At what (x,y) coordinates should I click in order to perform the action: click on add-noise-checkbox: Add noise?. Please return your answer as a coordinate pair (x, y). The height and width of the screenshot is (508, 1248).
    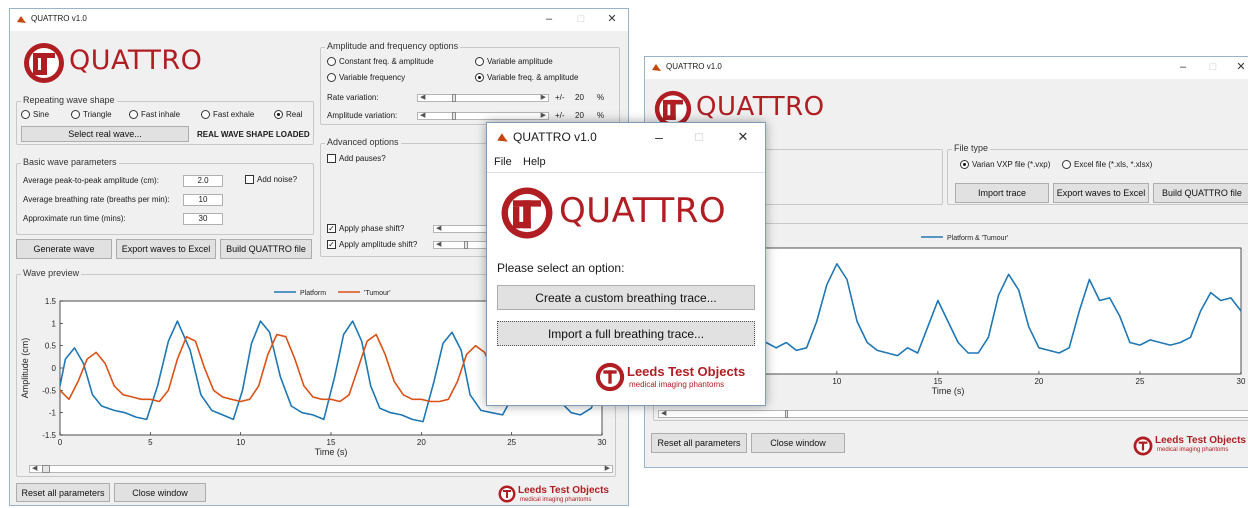
    Looking at the image, I should click on (271, 179).